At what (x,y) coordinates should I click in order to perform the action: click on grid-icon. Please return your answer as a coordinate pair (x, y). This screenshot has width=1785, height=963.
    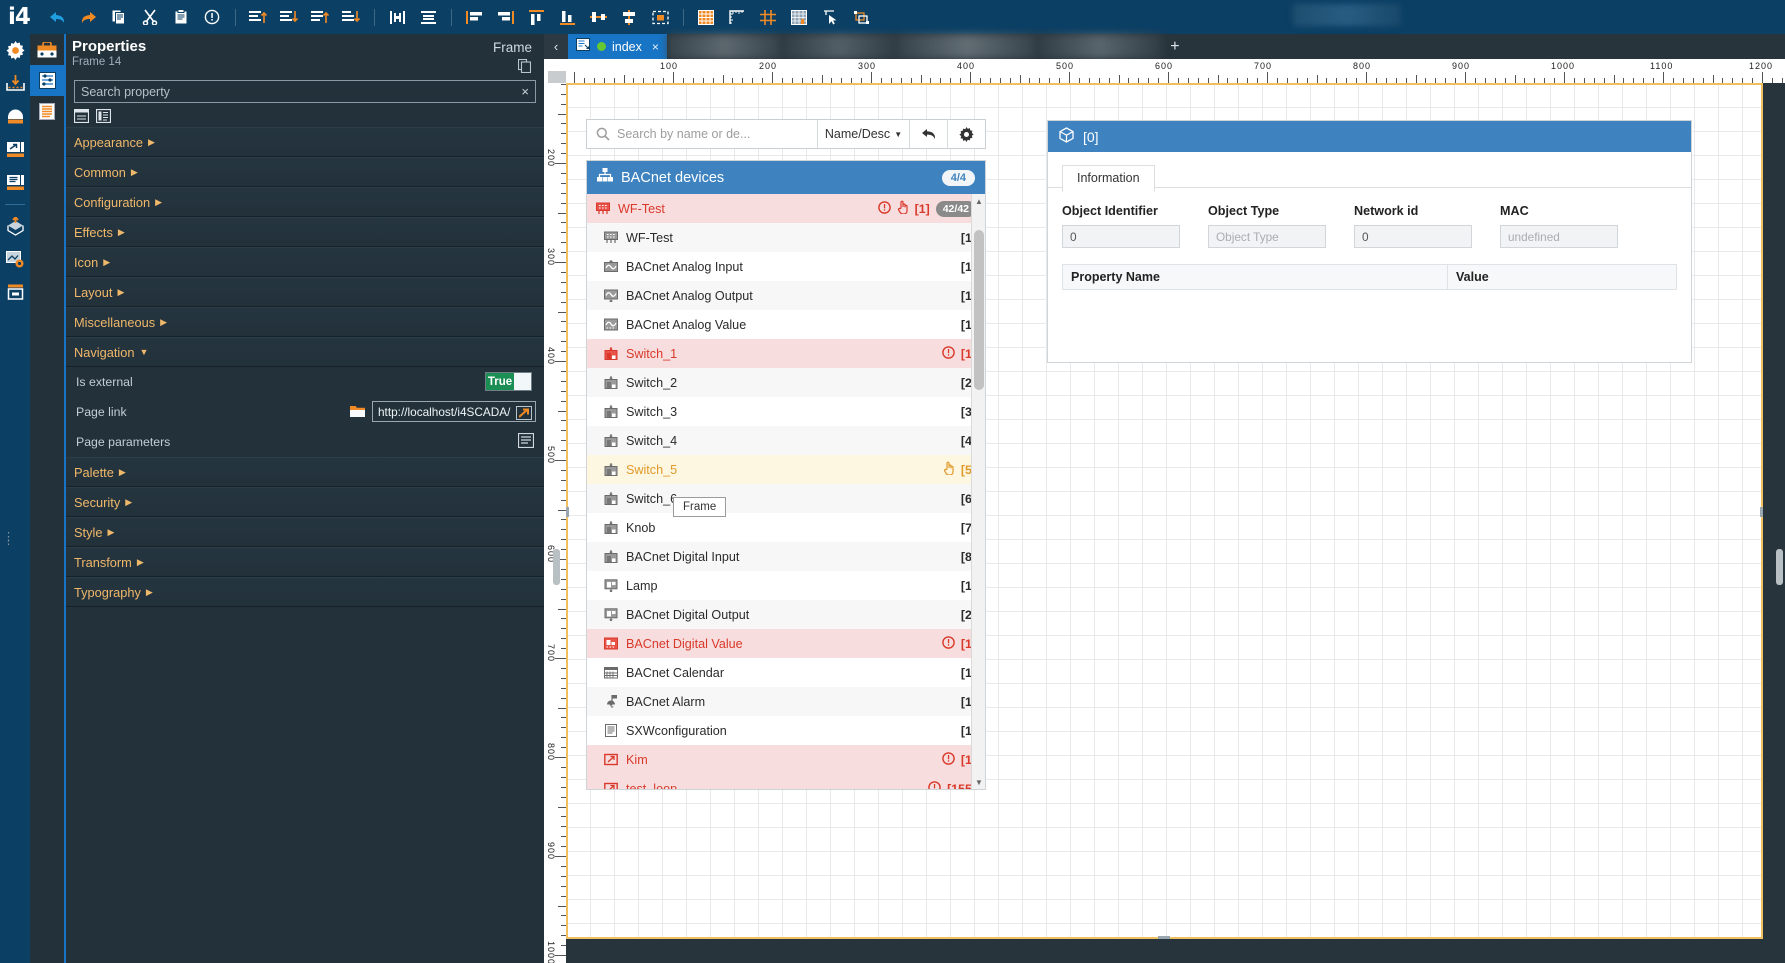
    Looking at the image, I should click on (706, 17).